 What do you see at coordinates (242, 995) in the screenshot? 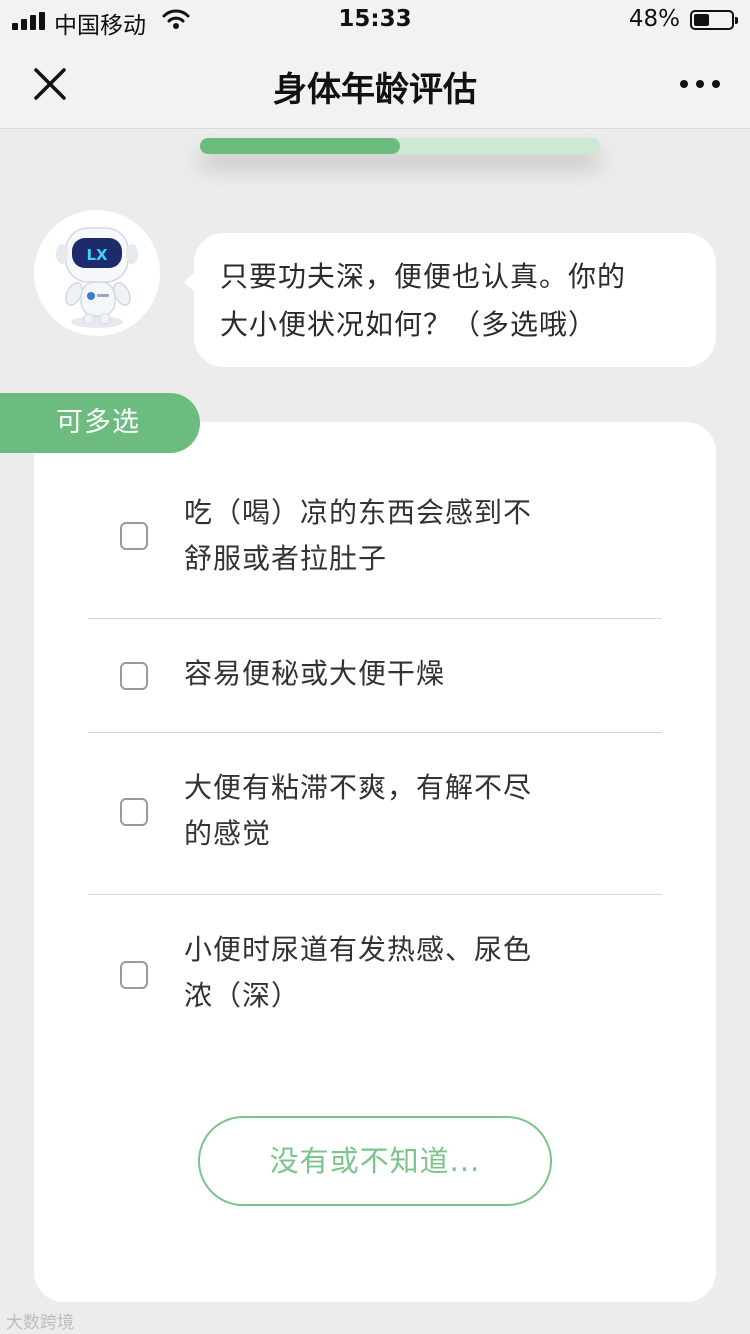
I see `option-line: 浓（深）` at bounding box center [242, 995].